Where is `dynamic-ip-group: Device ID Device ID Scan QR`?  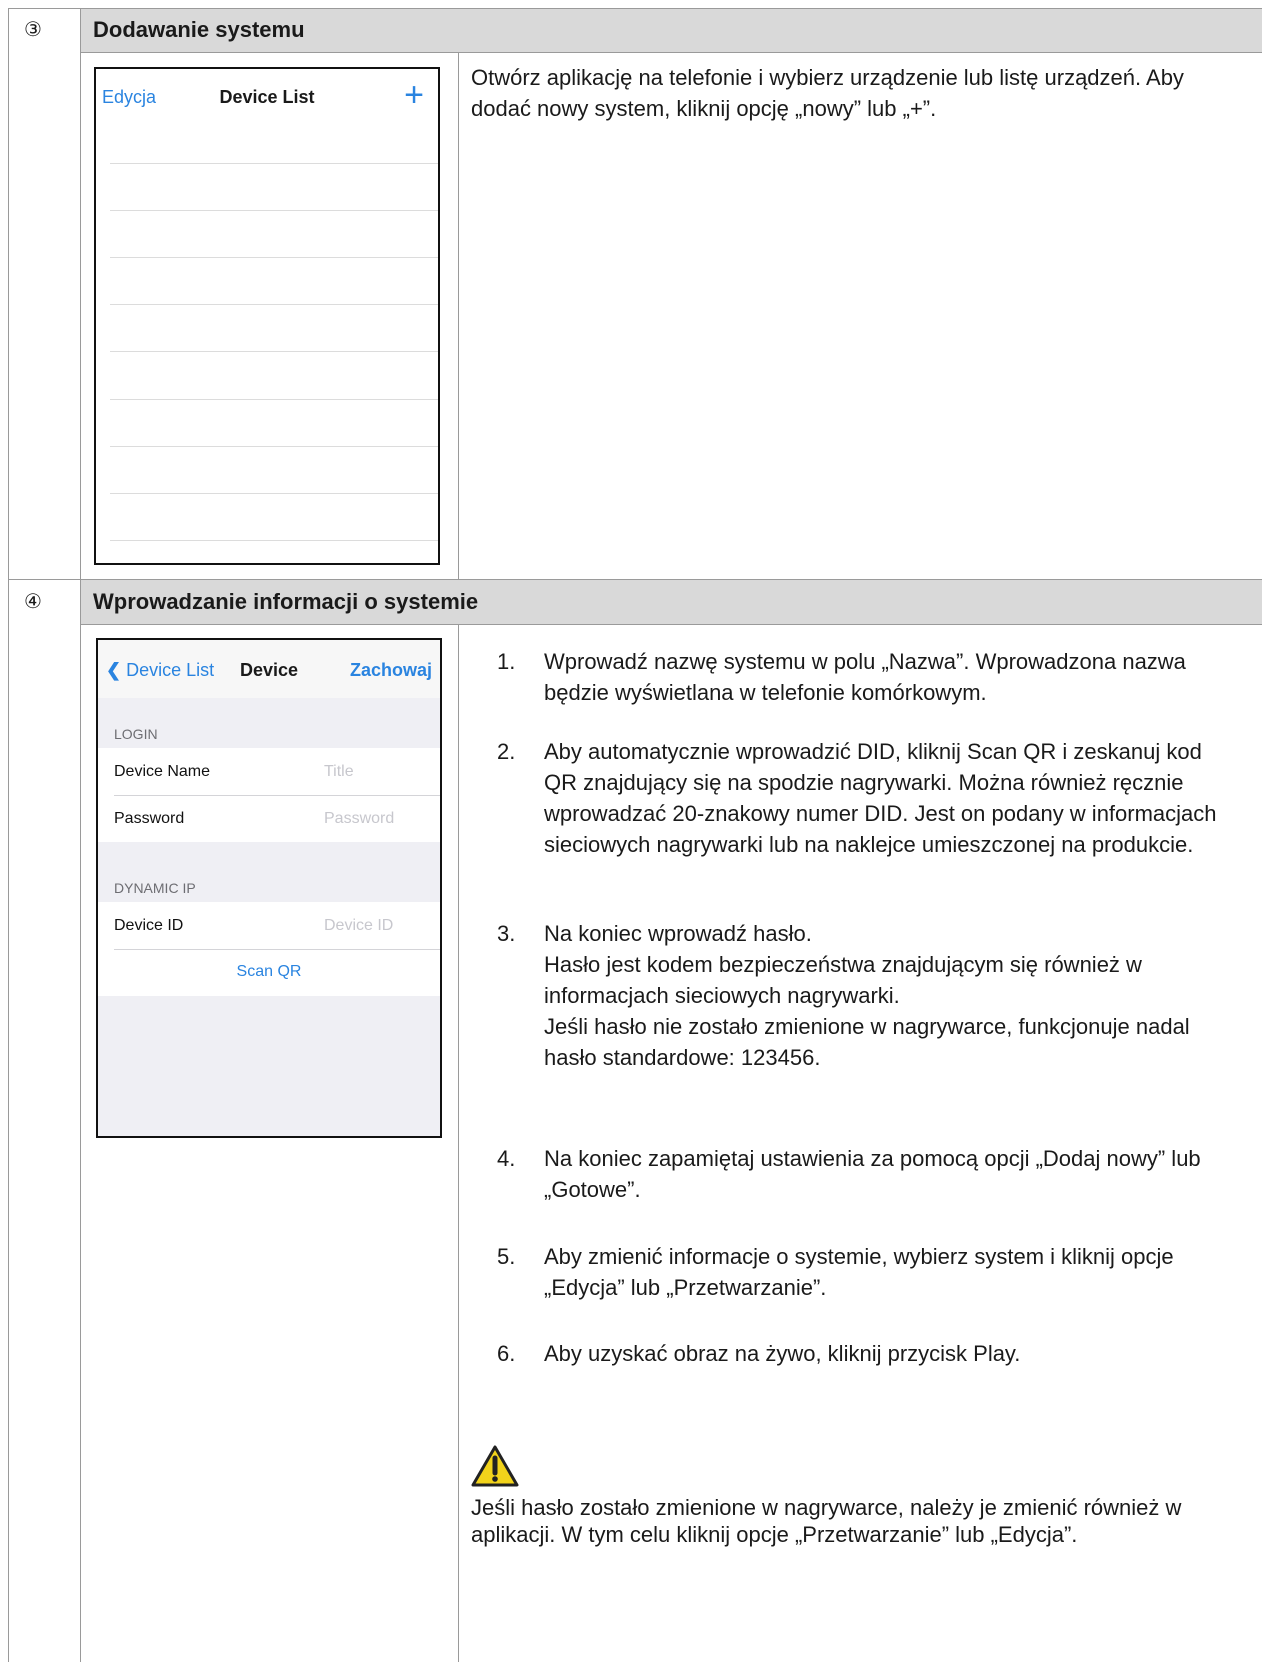
dynamic-ip-group: Device ID Device ID Scan QR is located at coordinates (269, 949).